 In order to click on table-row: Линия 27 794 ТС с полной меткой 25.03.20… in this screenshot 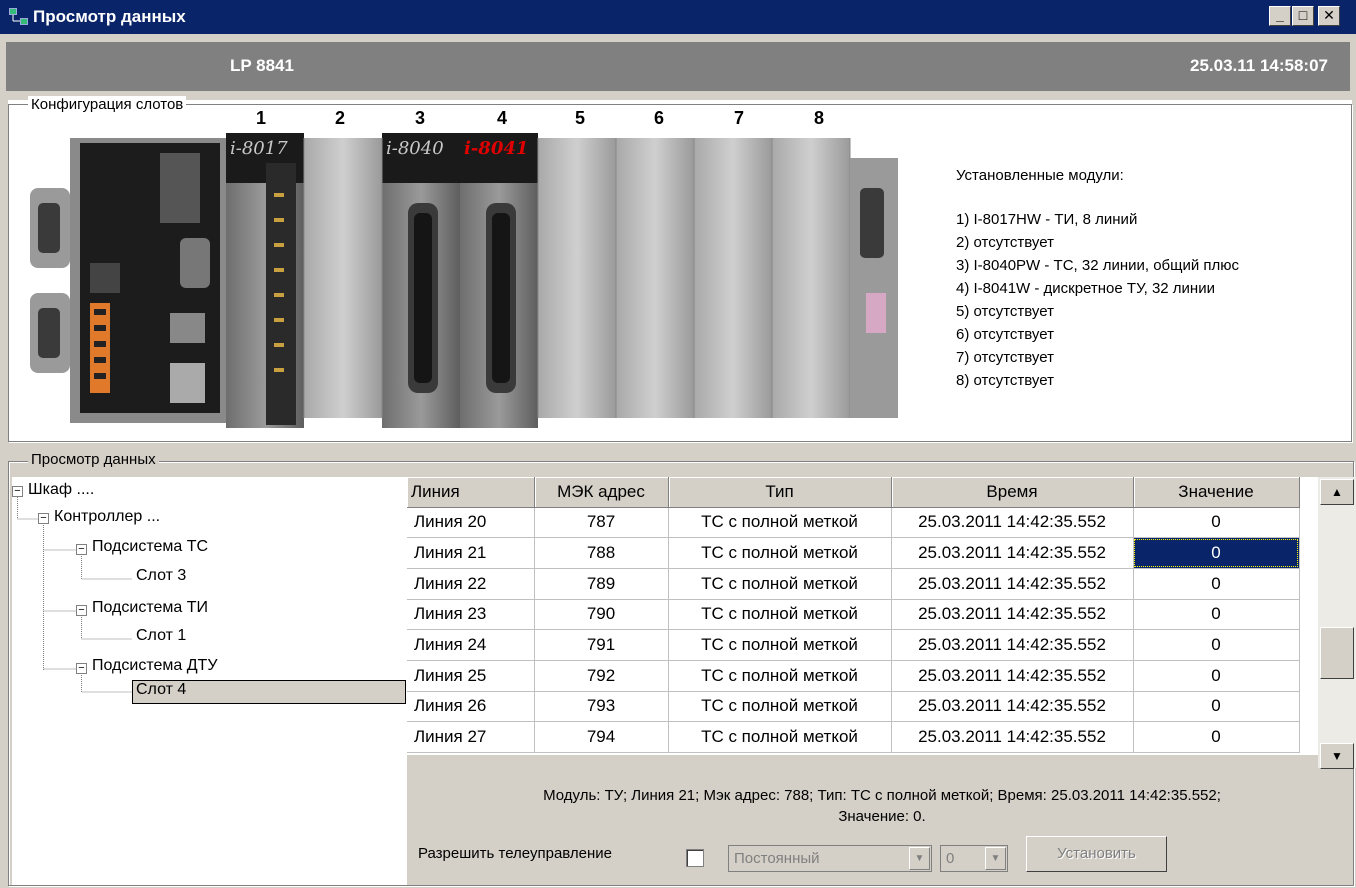, I will do `click(853, 737)`.